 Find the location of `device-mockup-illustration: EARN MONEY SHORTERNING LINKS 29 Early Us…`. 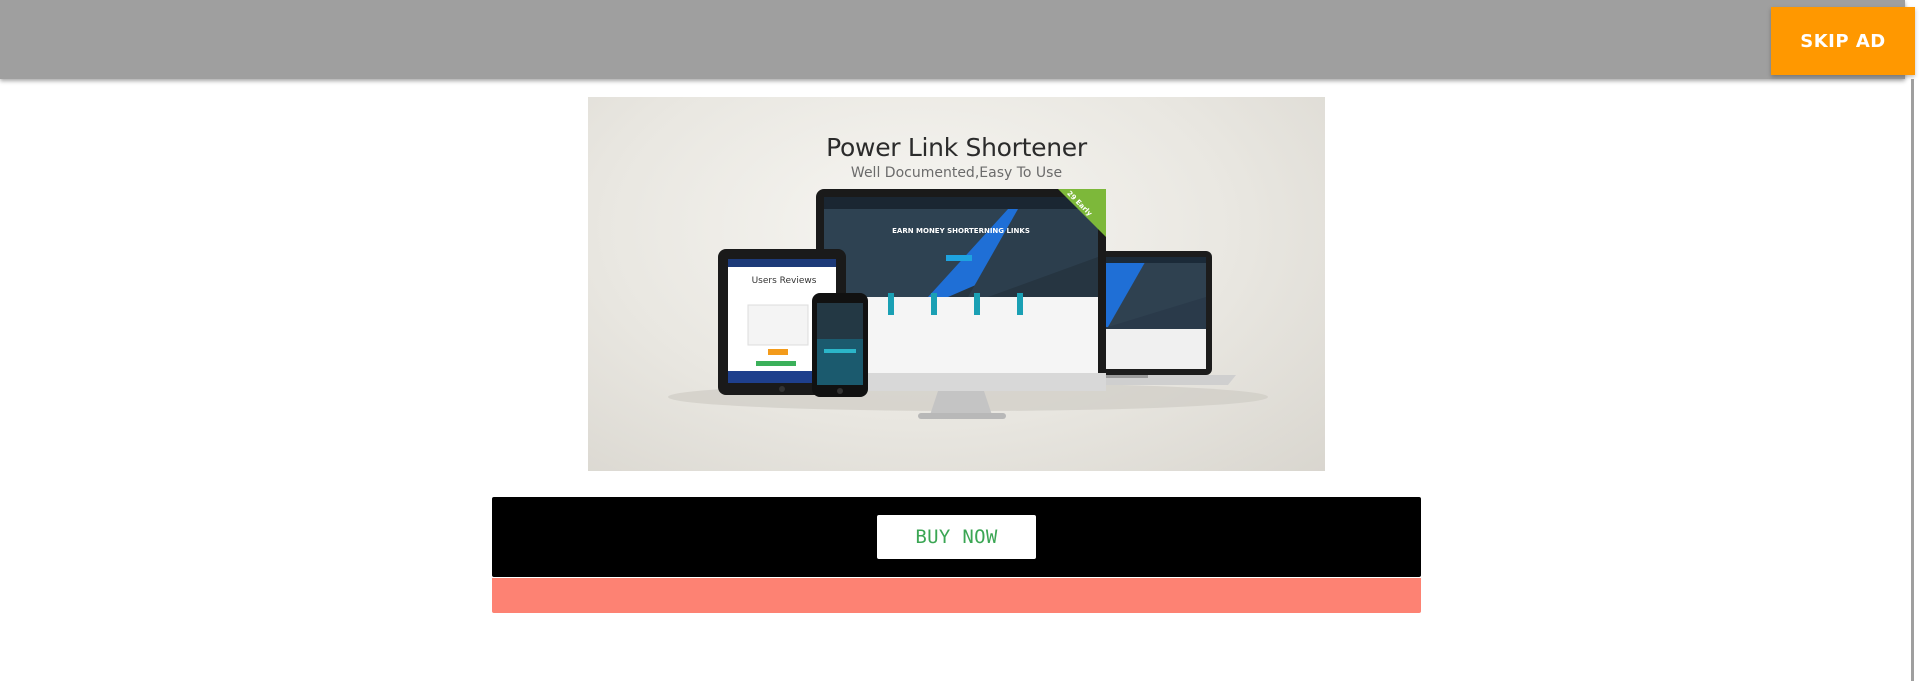

device-mockup-illustration: EARN MONEY SHORTERNING LINKS 29 Early Us… is located at coordinates (968, 304).